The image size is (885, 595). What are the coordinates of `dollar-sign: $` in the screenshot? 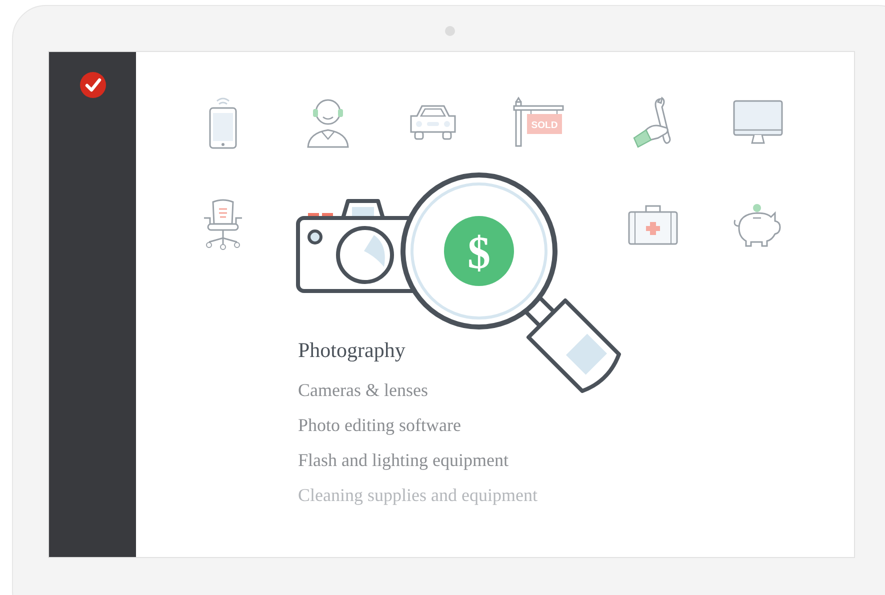 It's located at (479, 252).